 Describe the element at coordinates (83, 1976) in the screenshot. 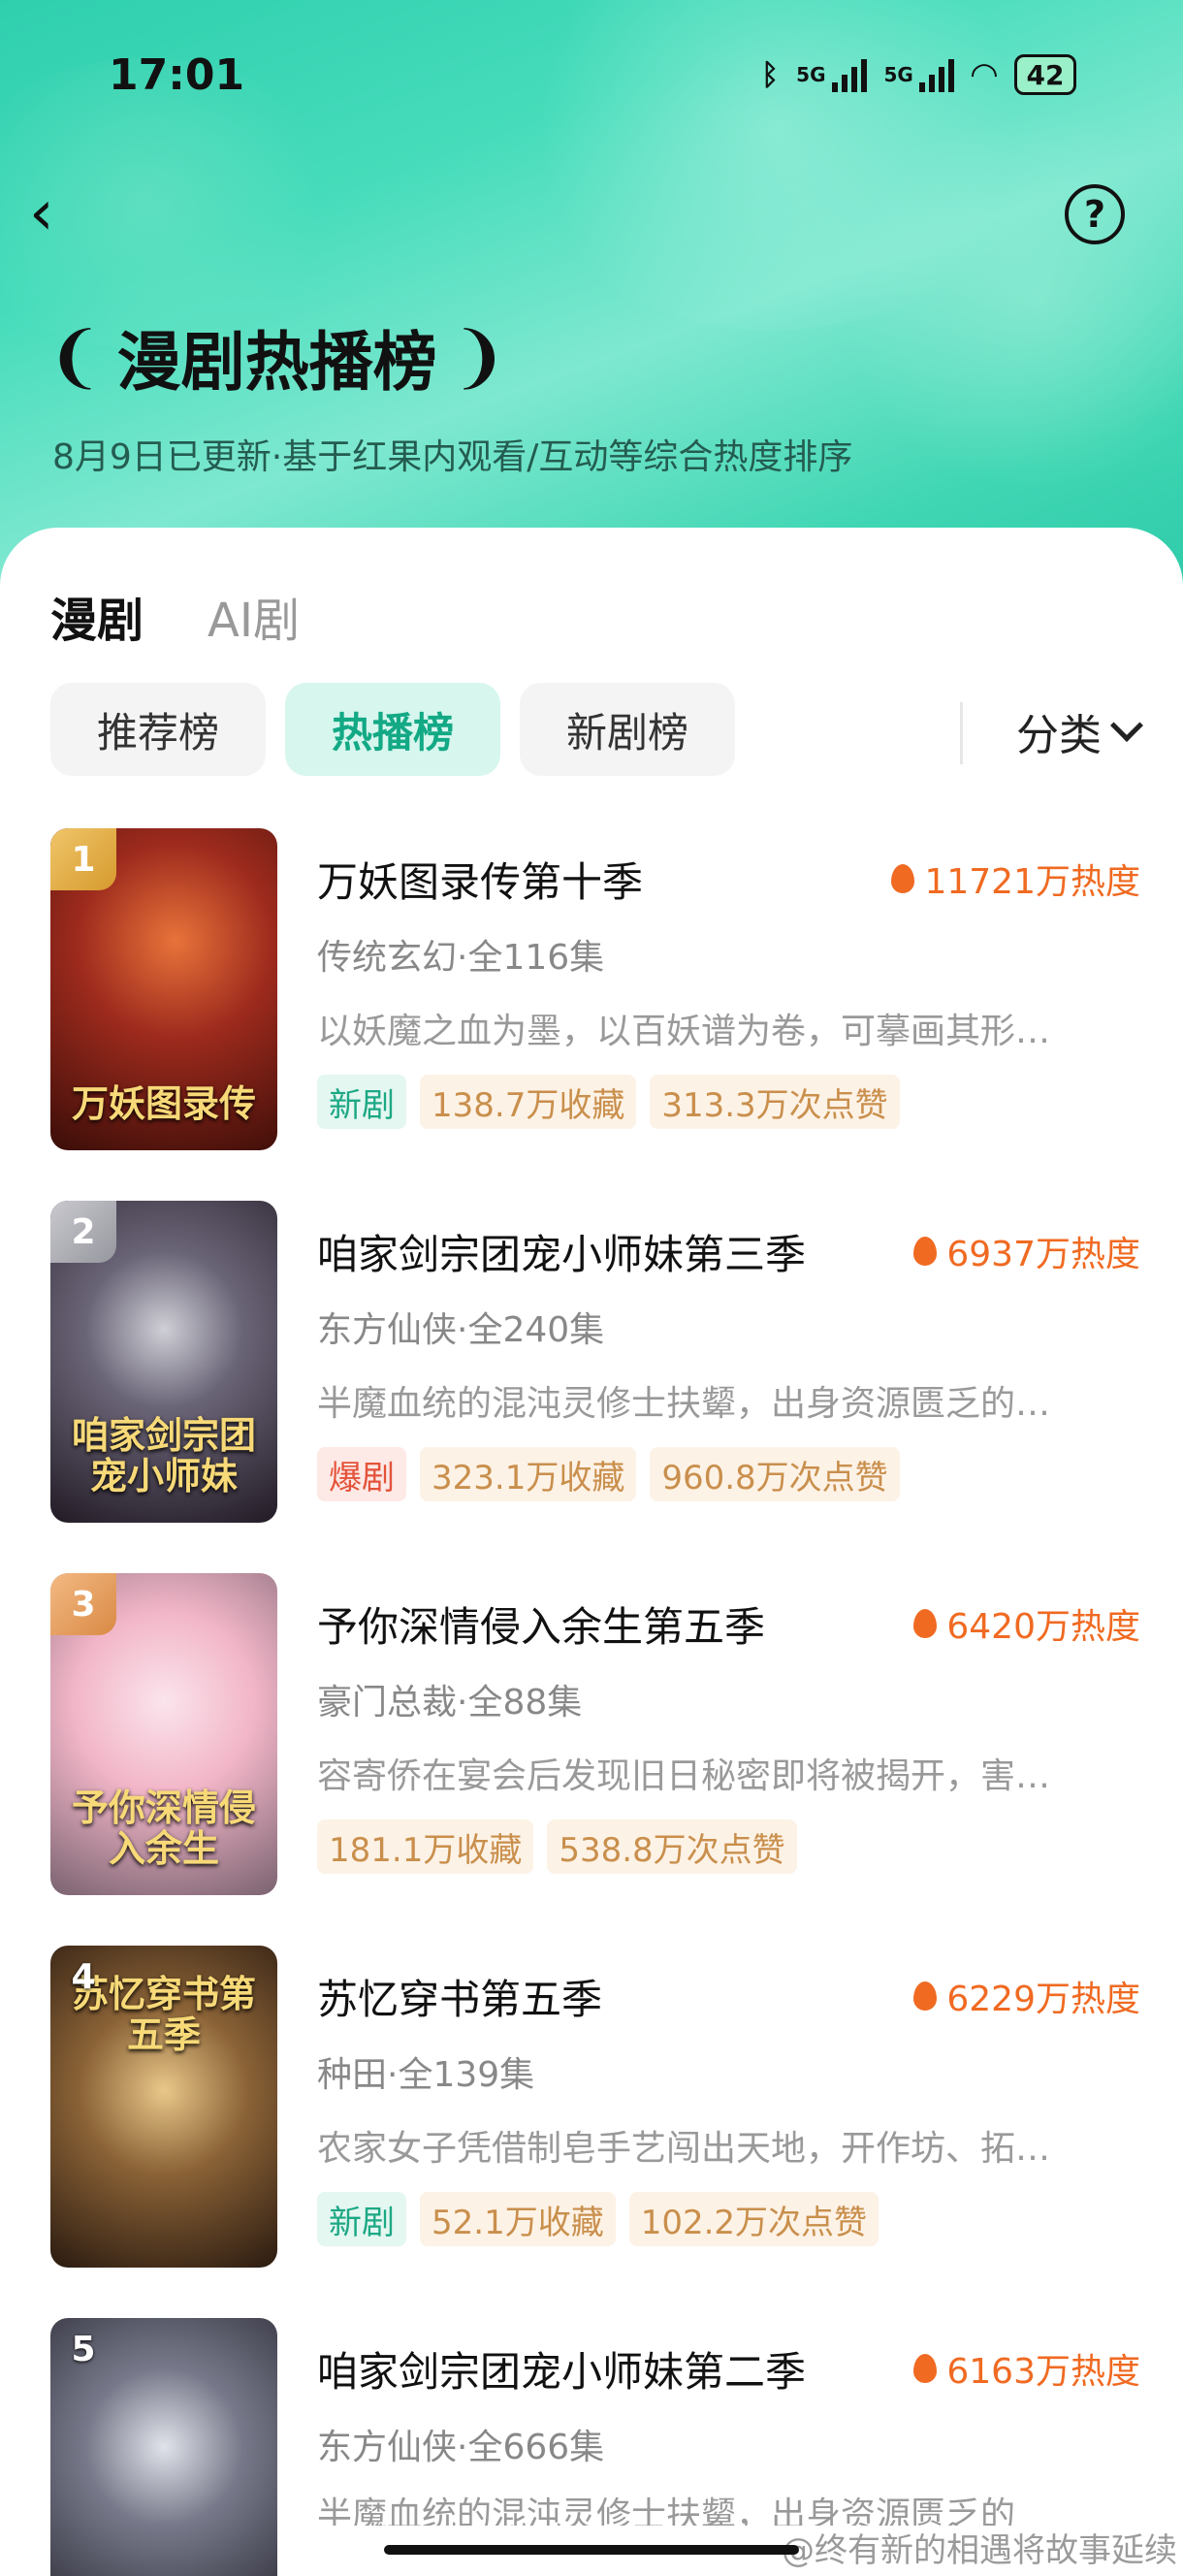

I see `rank-badge: 4` at that location.